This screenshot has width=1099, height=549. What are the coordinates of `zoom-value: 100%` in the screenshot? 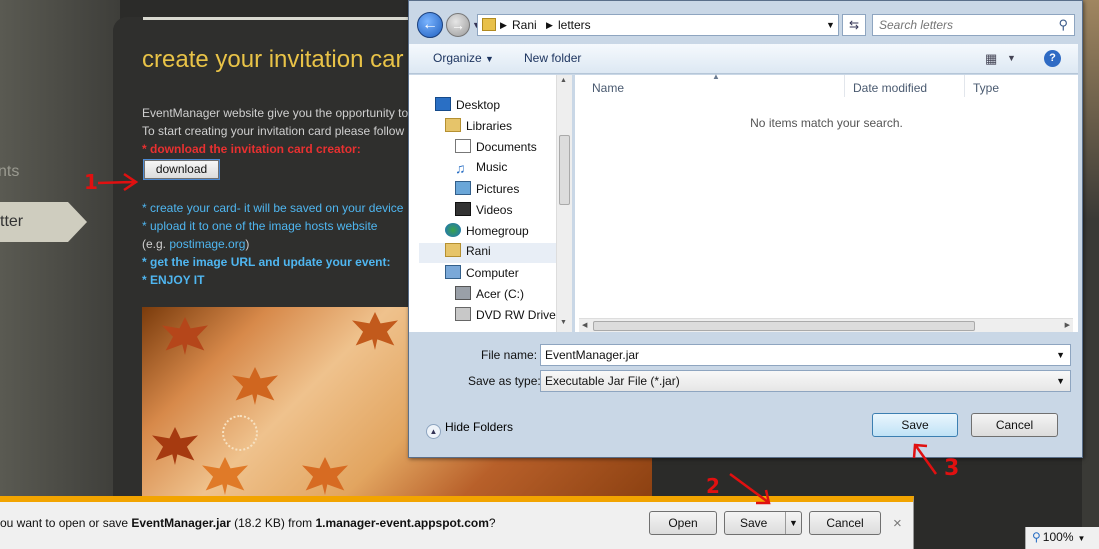 It's located at (1058, 537).